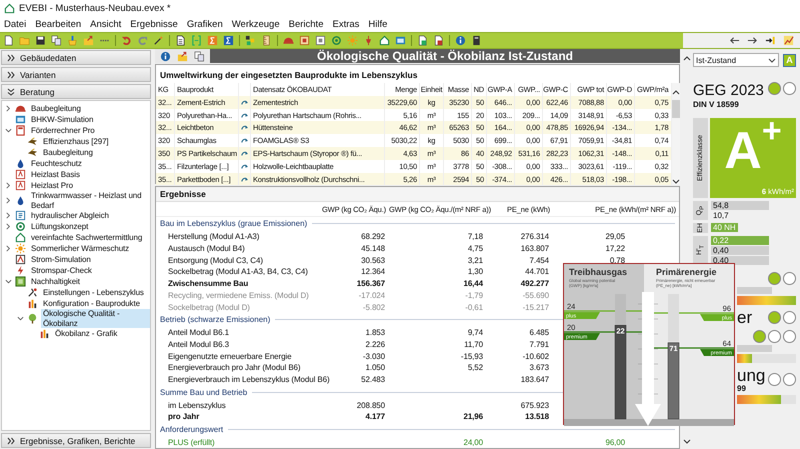  Describe the element at coordinates (788, 40) in the screenshot. I see `chart-icon` at that location.